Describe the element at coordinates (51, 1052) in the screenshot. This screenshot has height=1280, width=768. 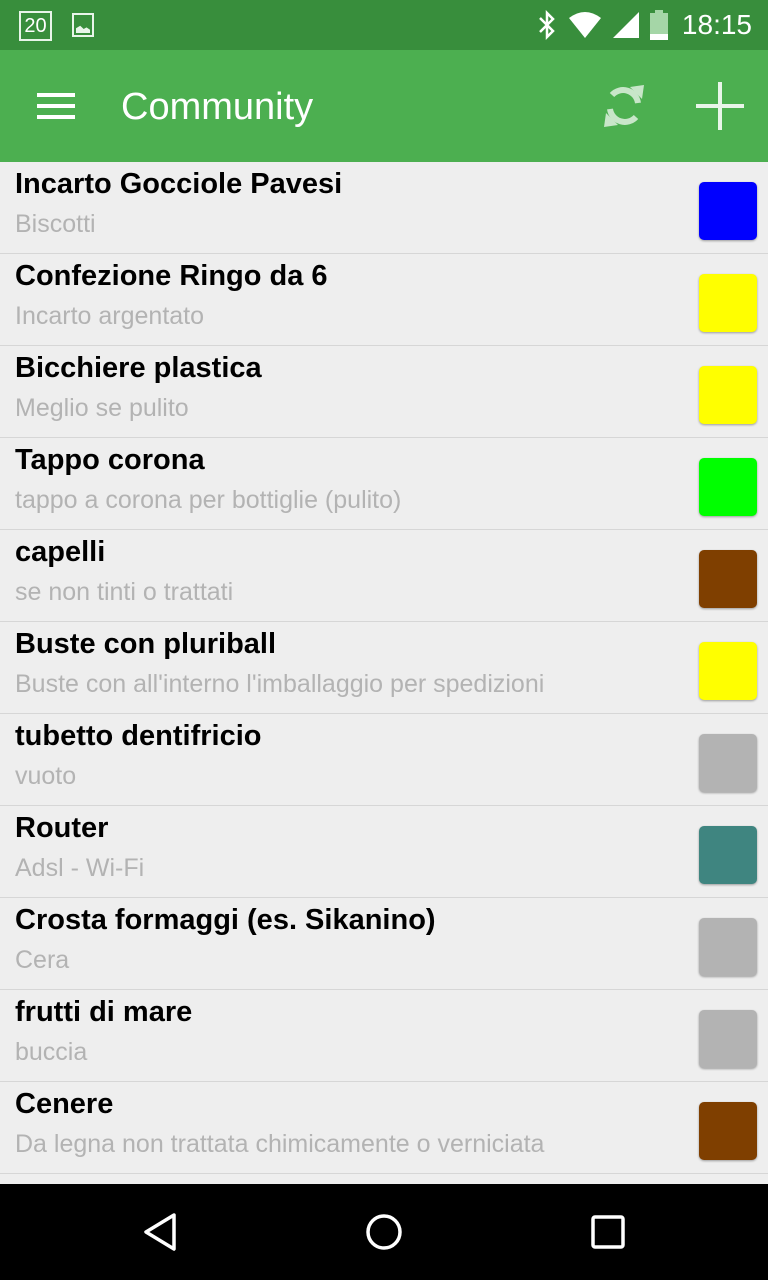
I see `item-description: buccia` at that location.